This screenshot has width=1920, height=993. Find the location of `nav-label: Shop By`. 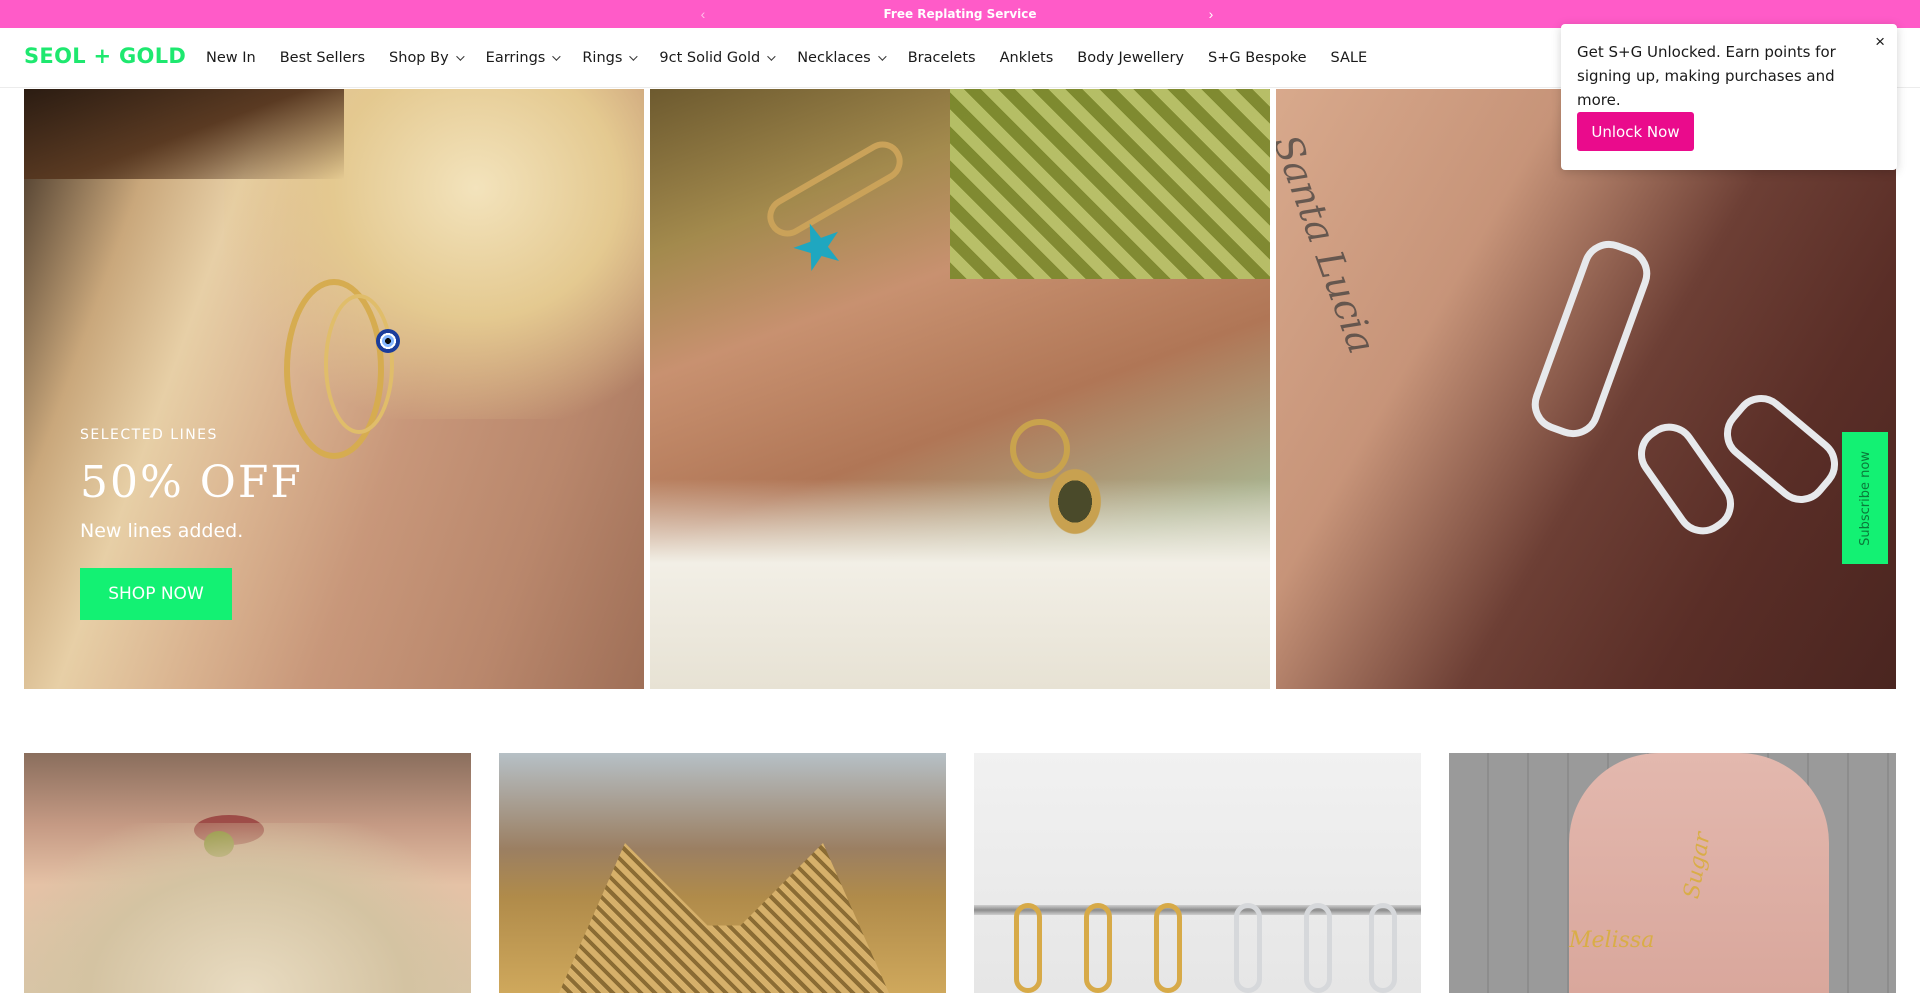

nav-label: Shop By is located at coordinates (419, 58).